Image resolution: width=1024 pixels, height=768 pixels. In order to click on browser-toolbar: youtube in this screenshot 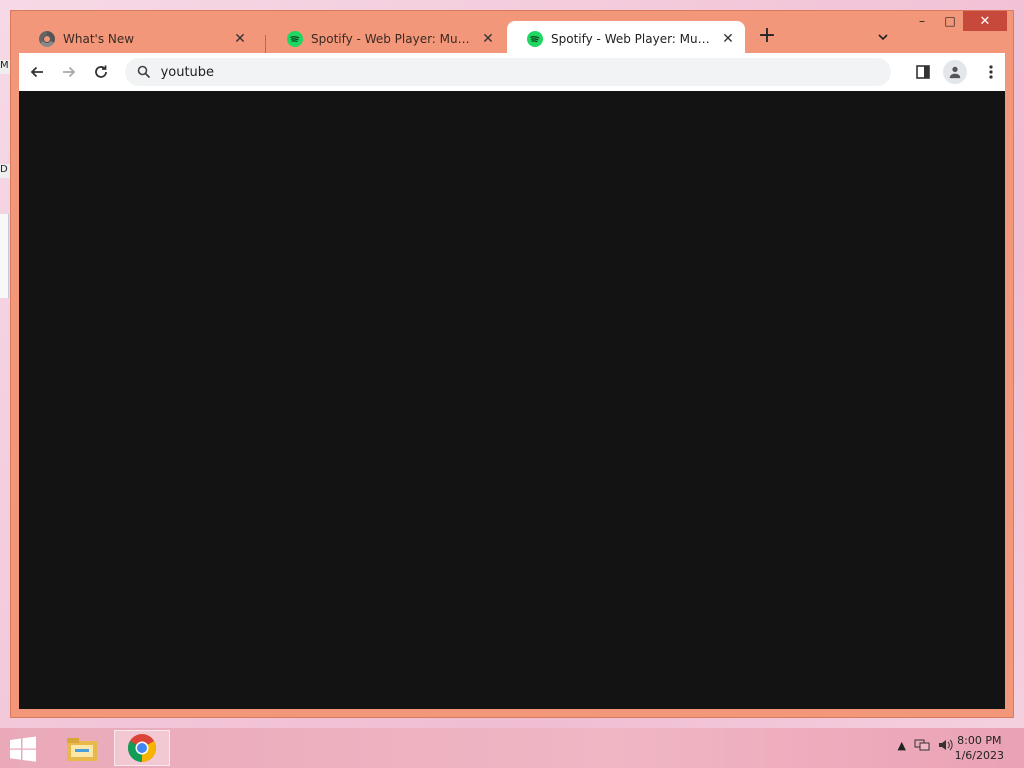, I will do `click(512, 72)`.